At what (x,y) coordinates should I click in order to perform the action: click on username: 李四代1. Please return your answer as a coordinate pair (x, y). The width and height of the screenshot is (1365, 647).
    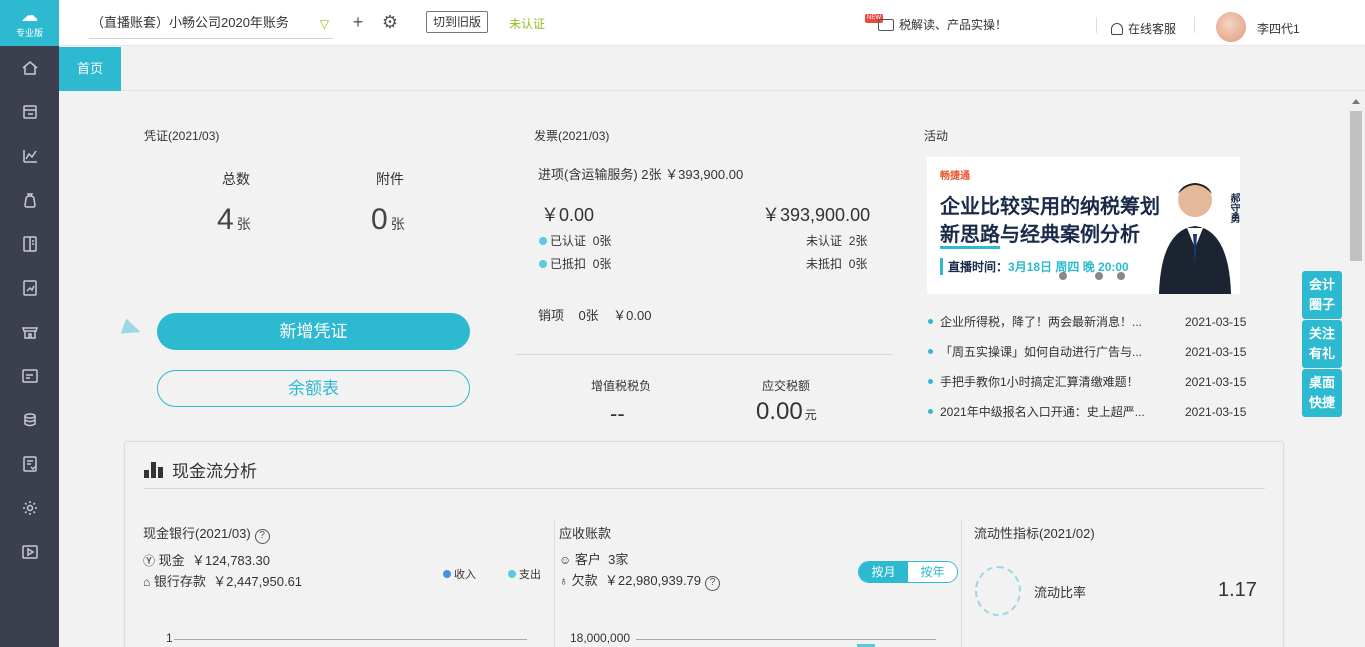
    Looking at the image, I should click on (1278, 28).